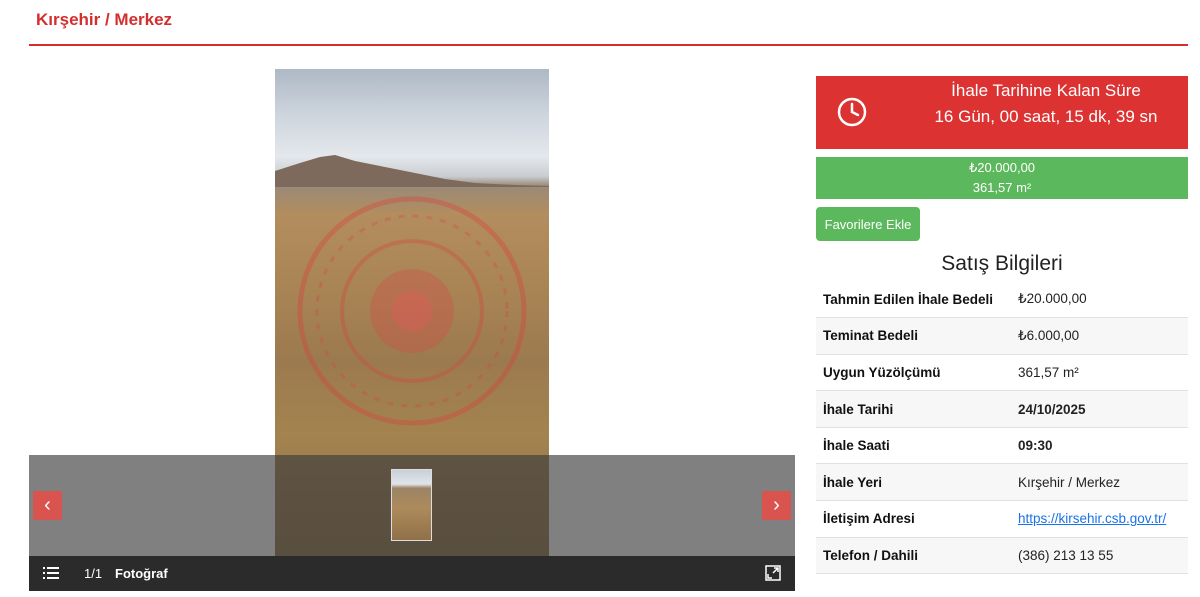 This screenshot has width=1200, height=597. I want to click on photo-counter: 1/1, so click(93, 573).